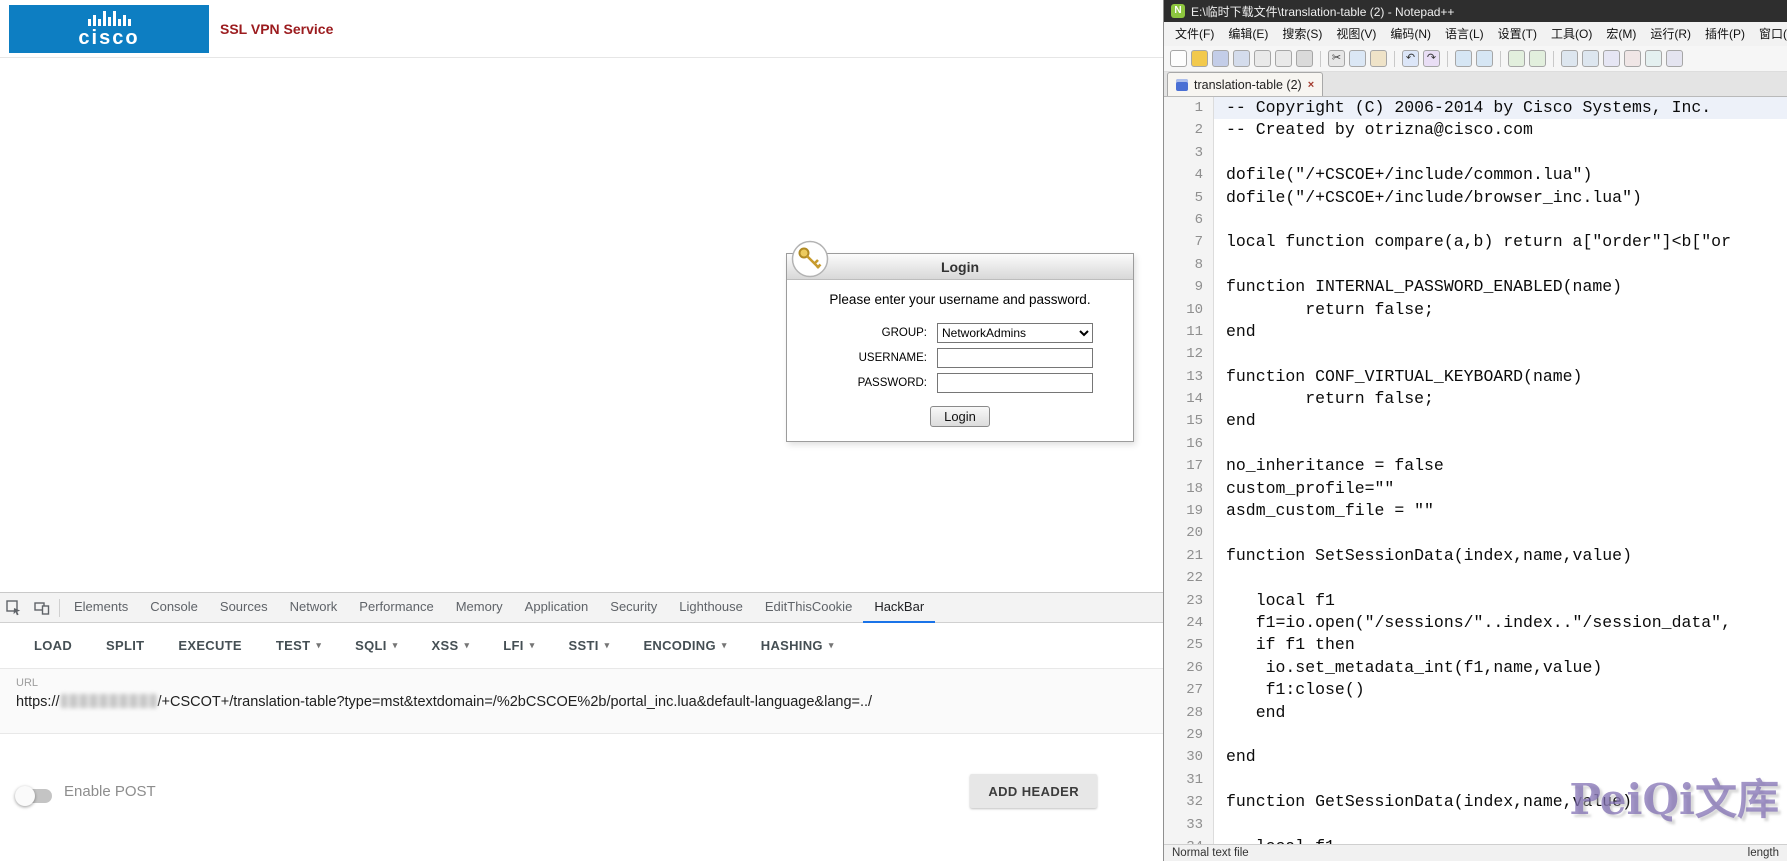 The width and height of the screenshot is (1787, 861). I want to click on devtools-tab-sources: Sources, so click(244, 608).